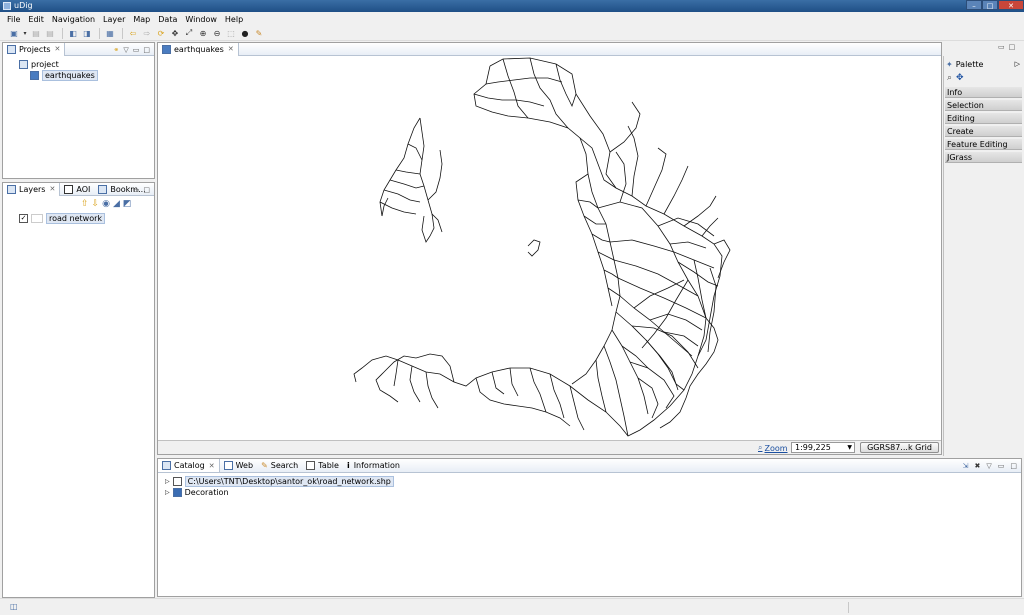 This screenshot has height=615, width=1024. What do you see at coordinates (322, 465) in the screenshot?
I see `tab-table: Table` at bounding box center [322, 465].